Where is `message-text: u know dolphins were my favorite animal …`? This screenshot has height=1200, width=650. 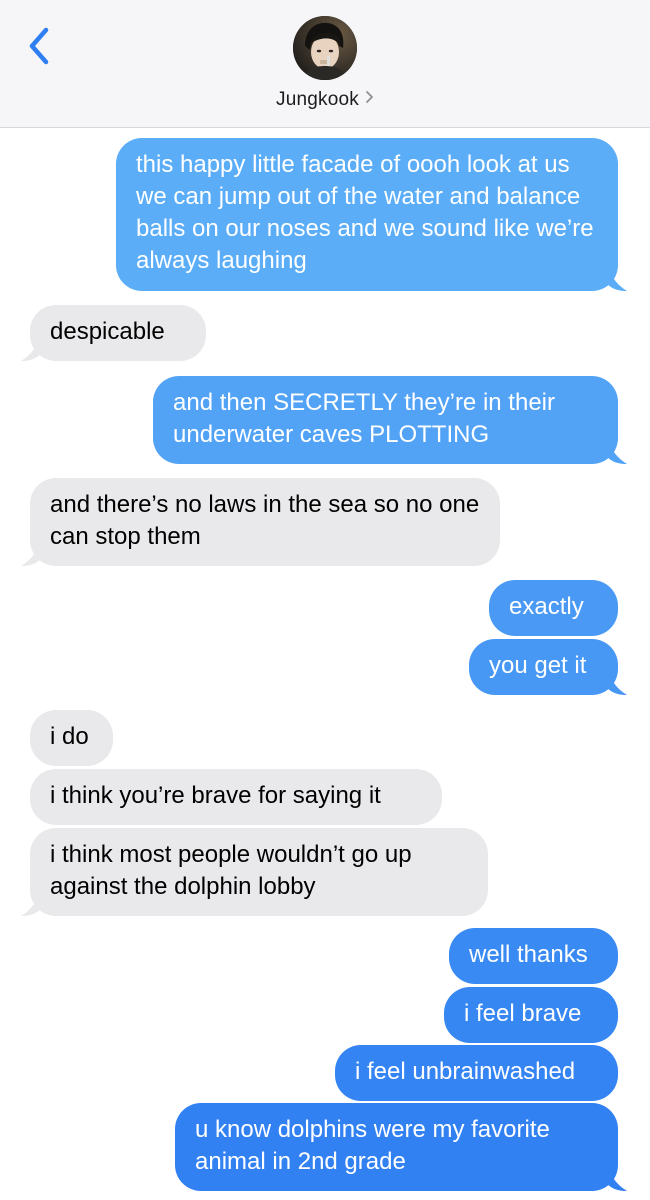 message-text: u know dolphins were my favorite animal … is located at coordinates (372, 1145).